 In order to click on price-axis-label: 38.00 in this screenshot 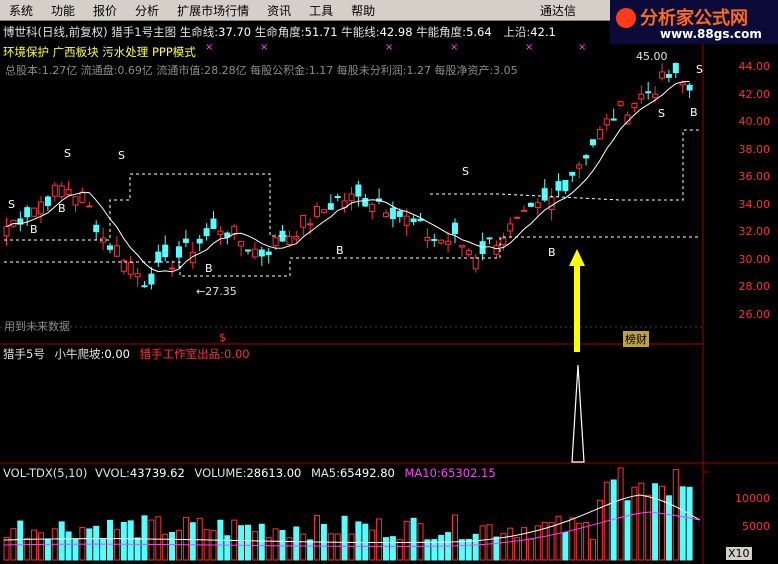, I will do `click(754, 149)`.